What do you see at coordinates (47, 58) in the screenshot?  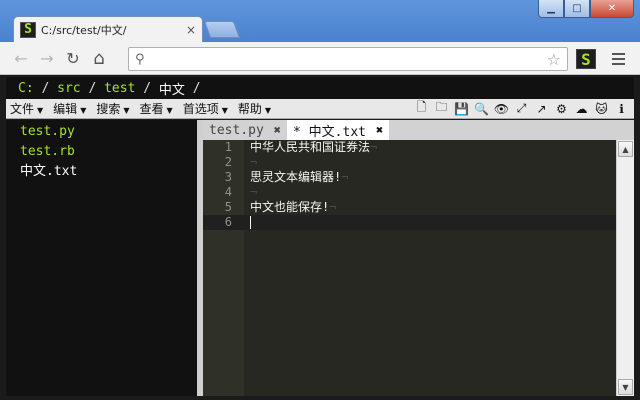 I see `forward-arrow-icon: →` at bounding box center [47, 58].